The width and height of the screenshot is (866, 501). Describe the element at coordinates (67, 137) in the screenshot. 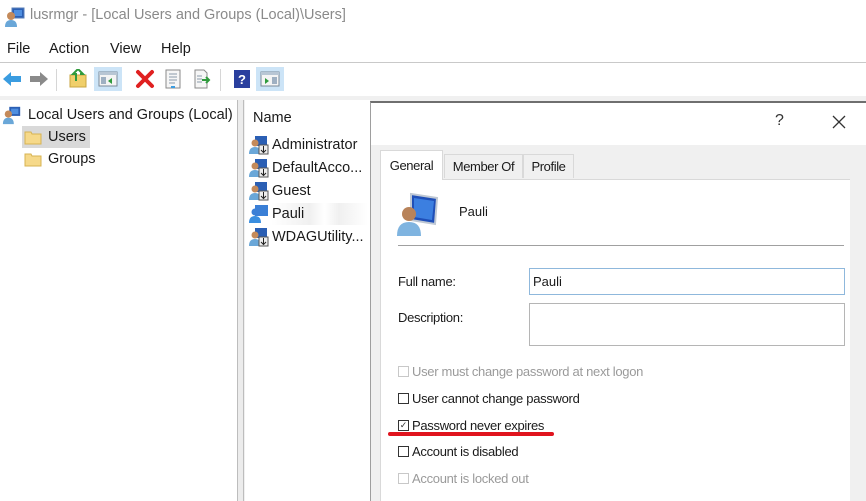

I see `tree-item-label: Users` at that location.